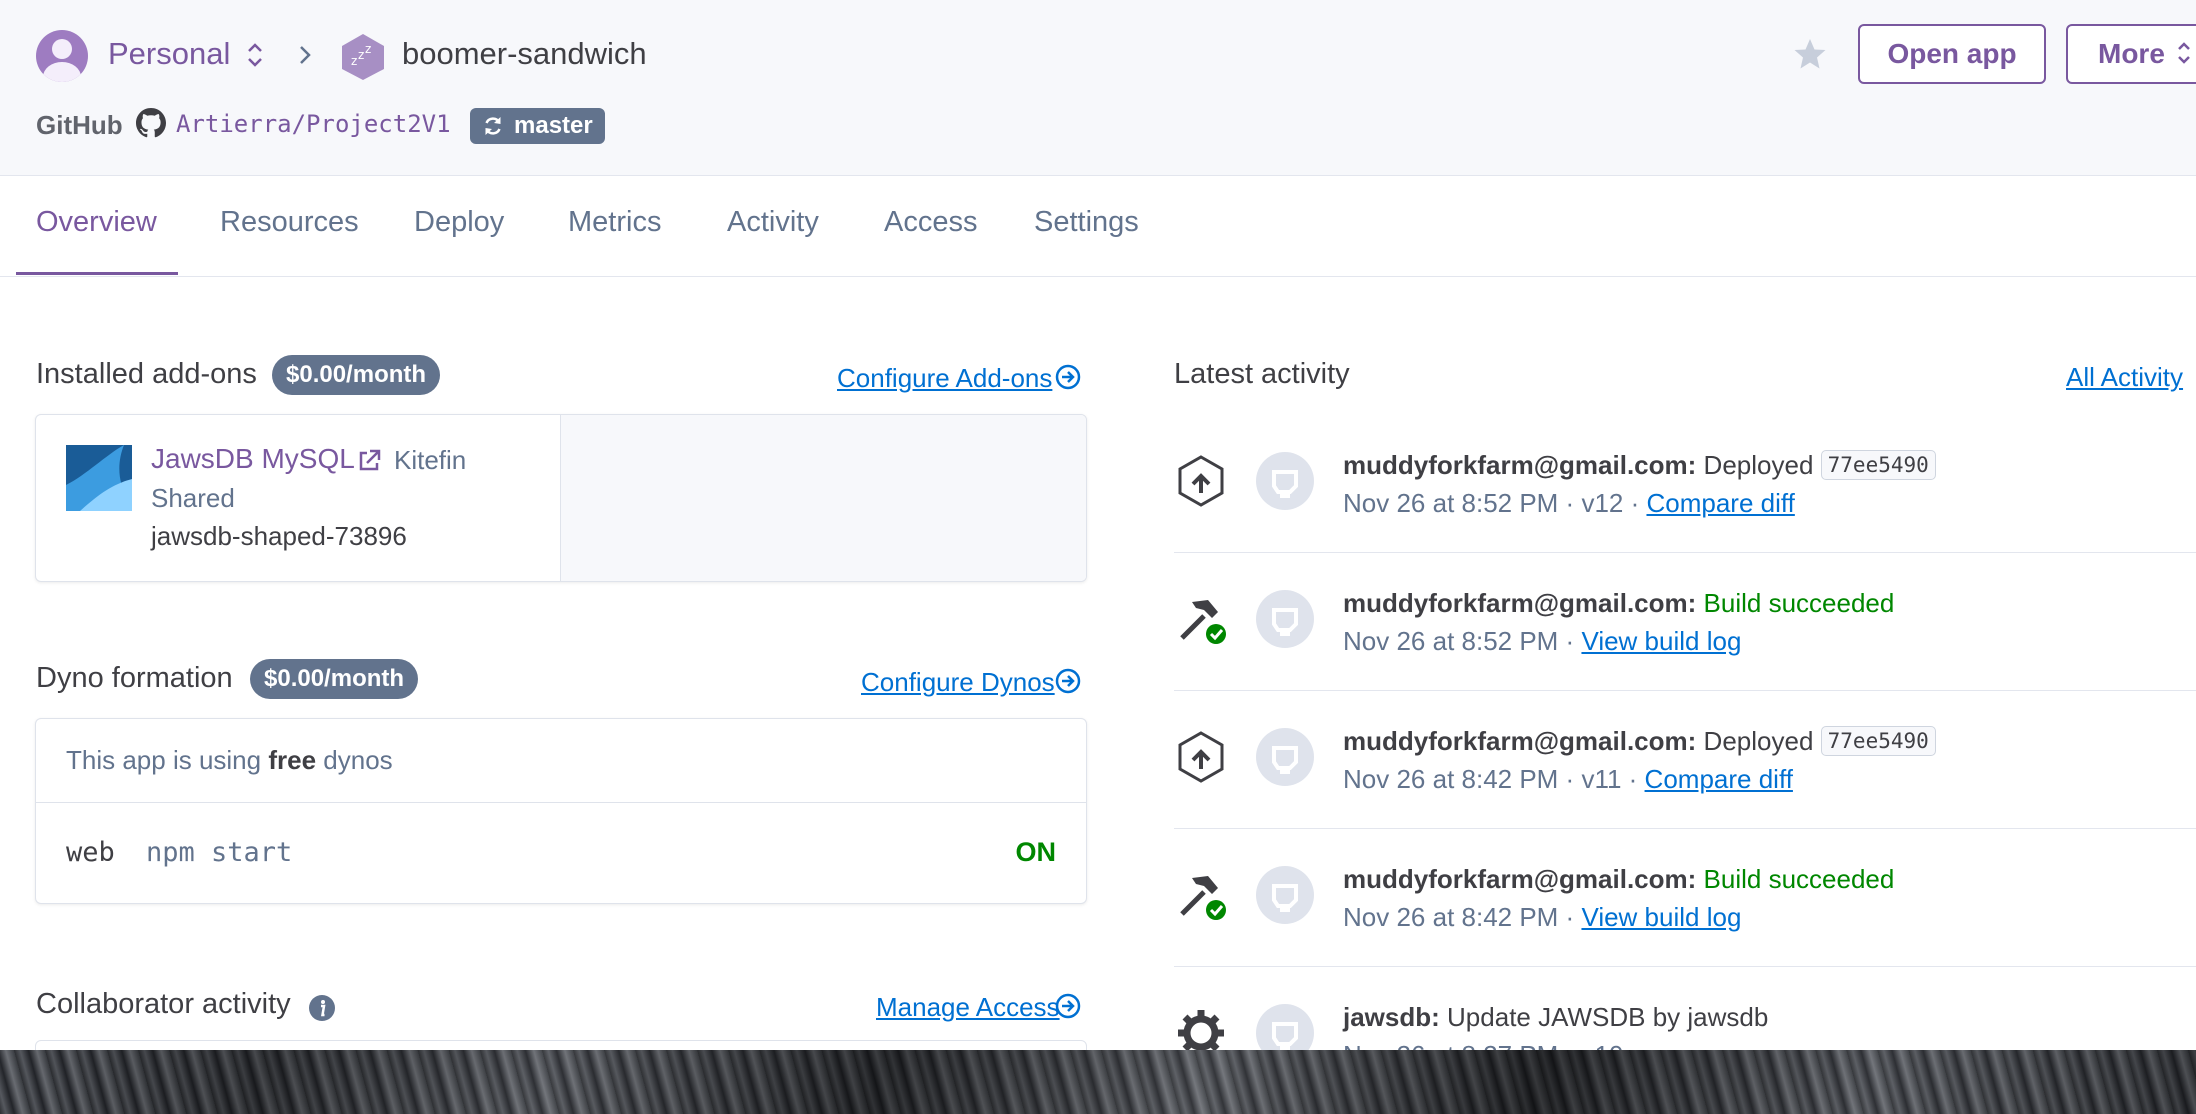  Describe the element at coordinates (614, 222) in the screenshot. I see `tab-metrics: Metrics` at that location.